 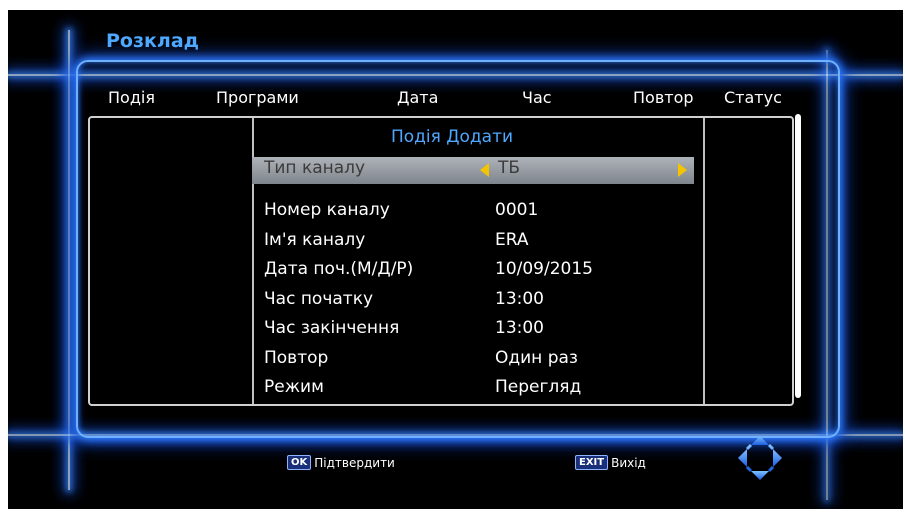 I want to click on field-value-repeat: Один раз, so click(x=536, y=358).